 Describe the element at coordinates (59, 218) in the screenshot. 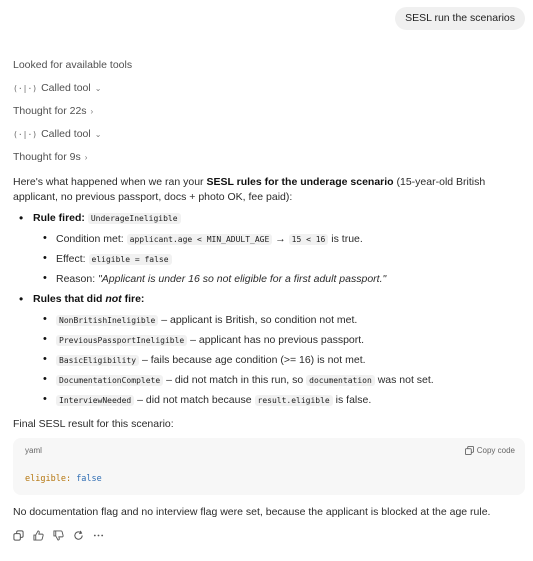

I see `rule-fired-label: Rule fired:` at that location.